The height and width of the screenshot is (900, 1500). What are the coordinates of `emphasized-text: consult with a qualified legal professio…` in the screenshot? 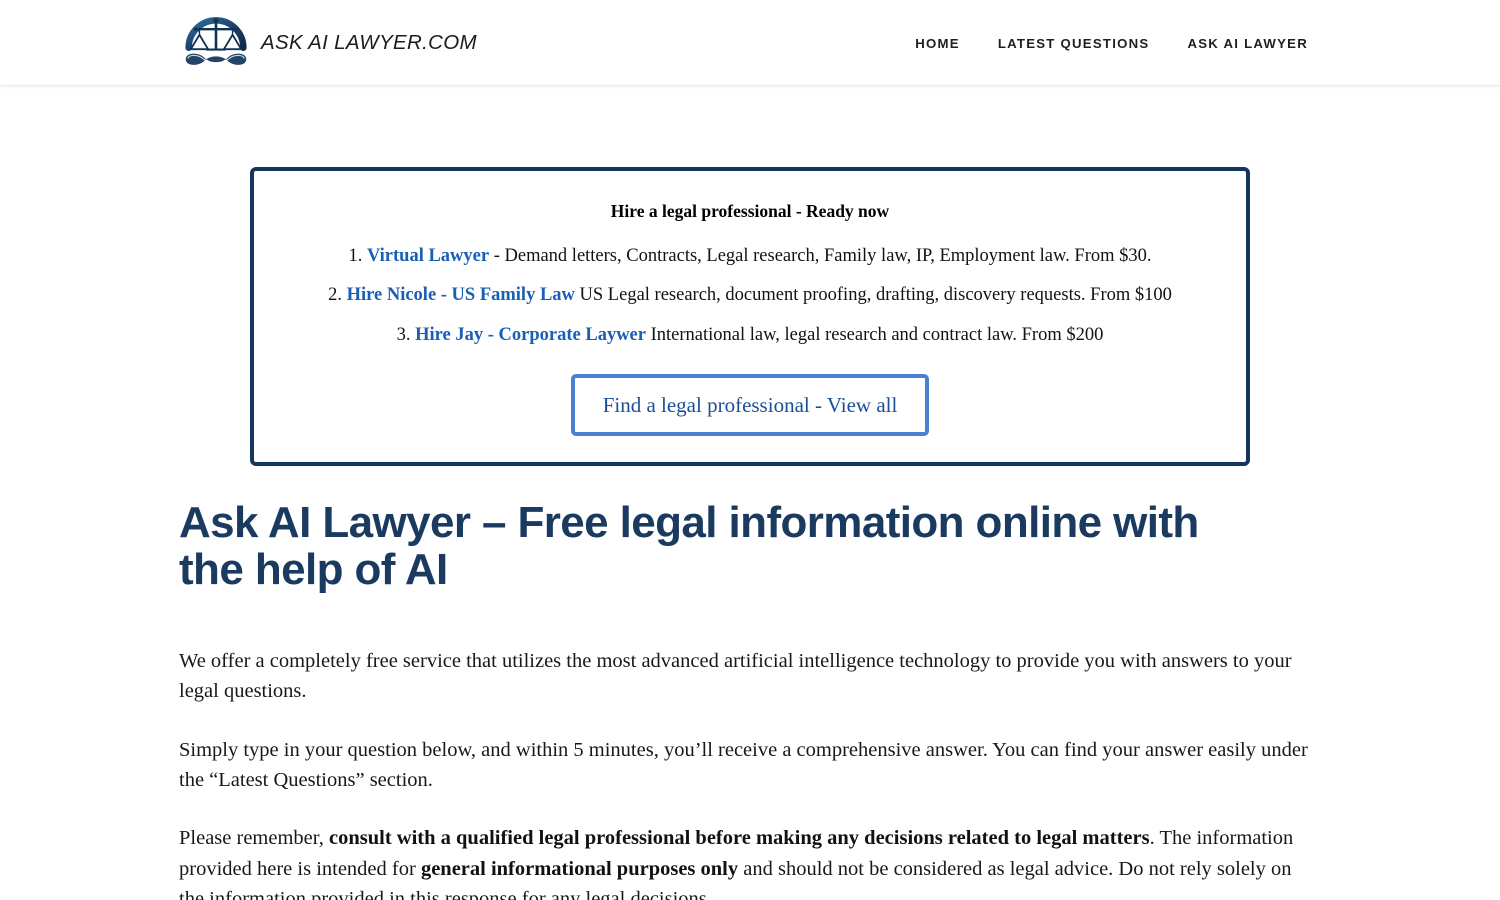 It's located at (739, 838).